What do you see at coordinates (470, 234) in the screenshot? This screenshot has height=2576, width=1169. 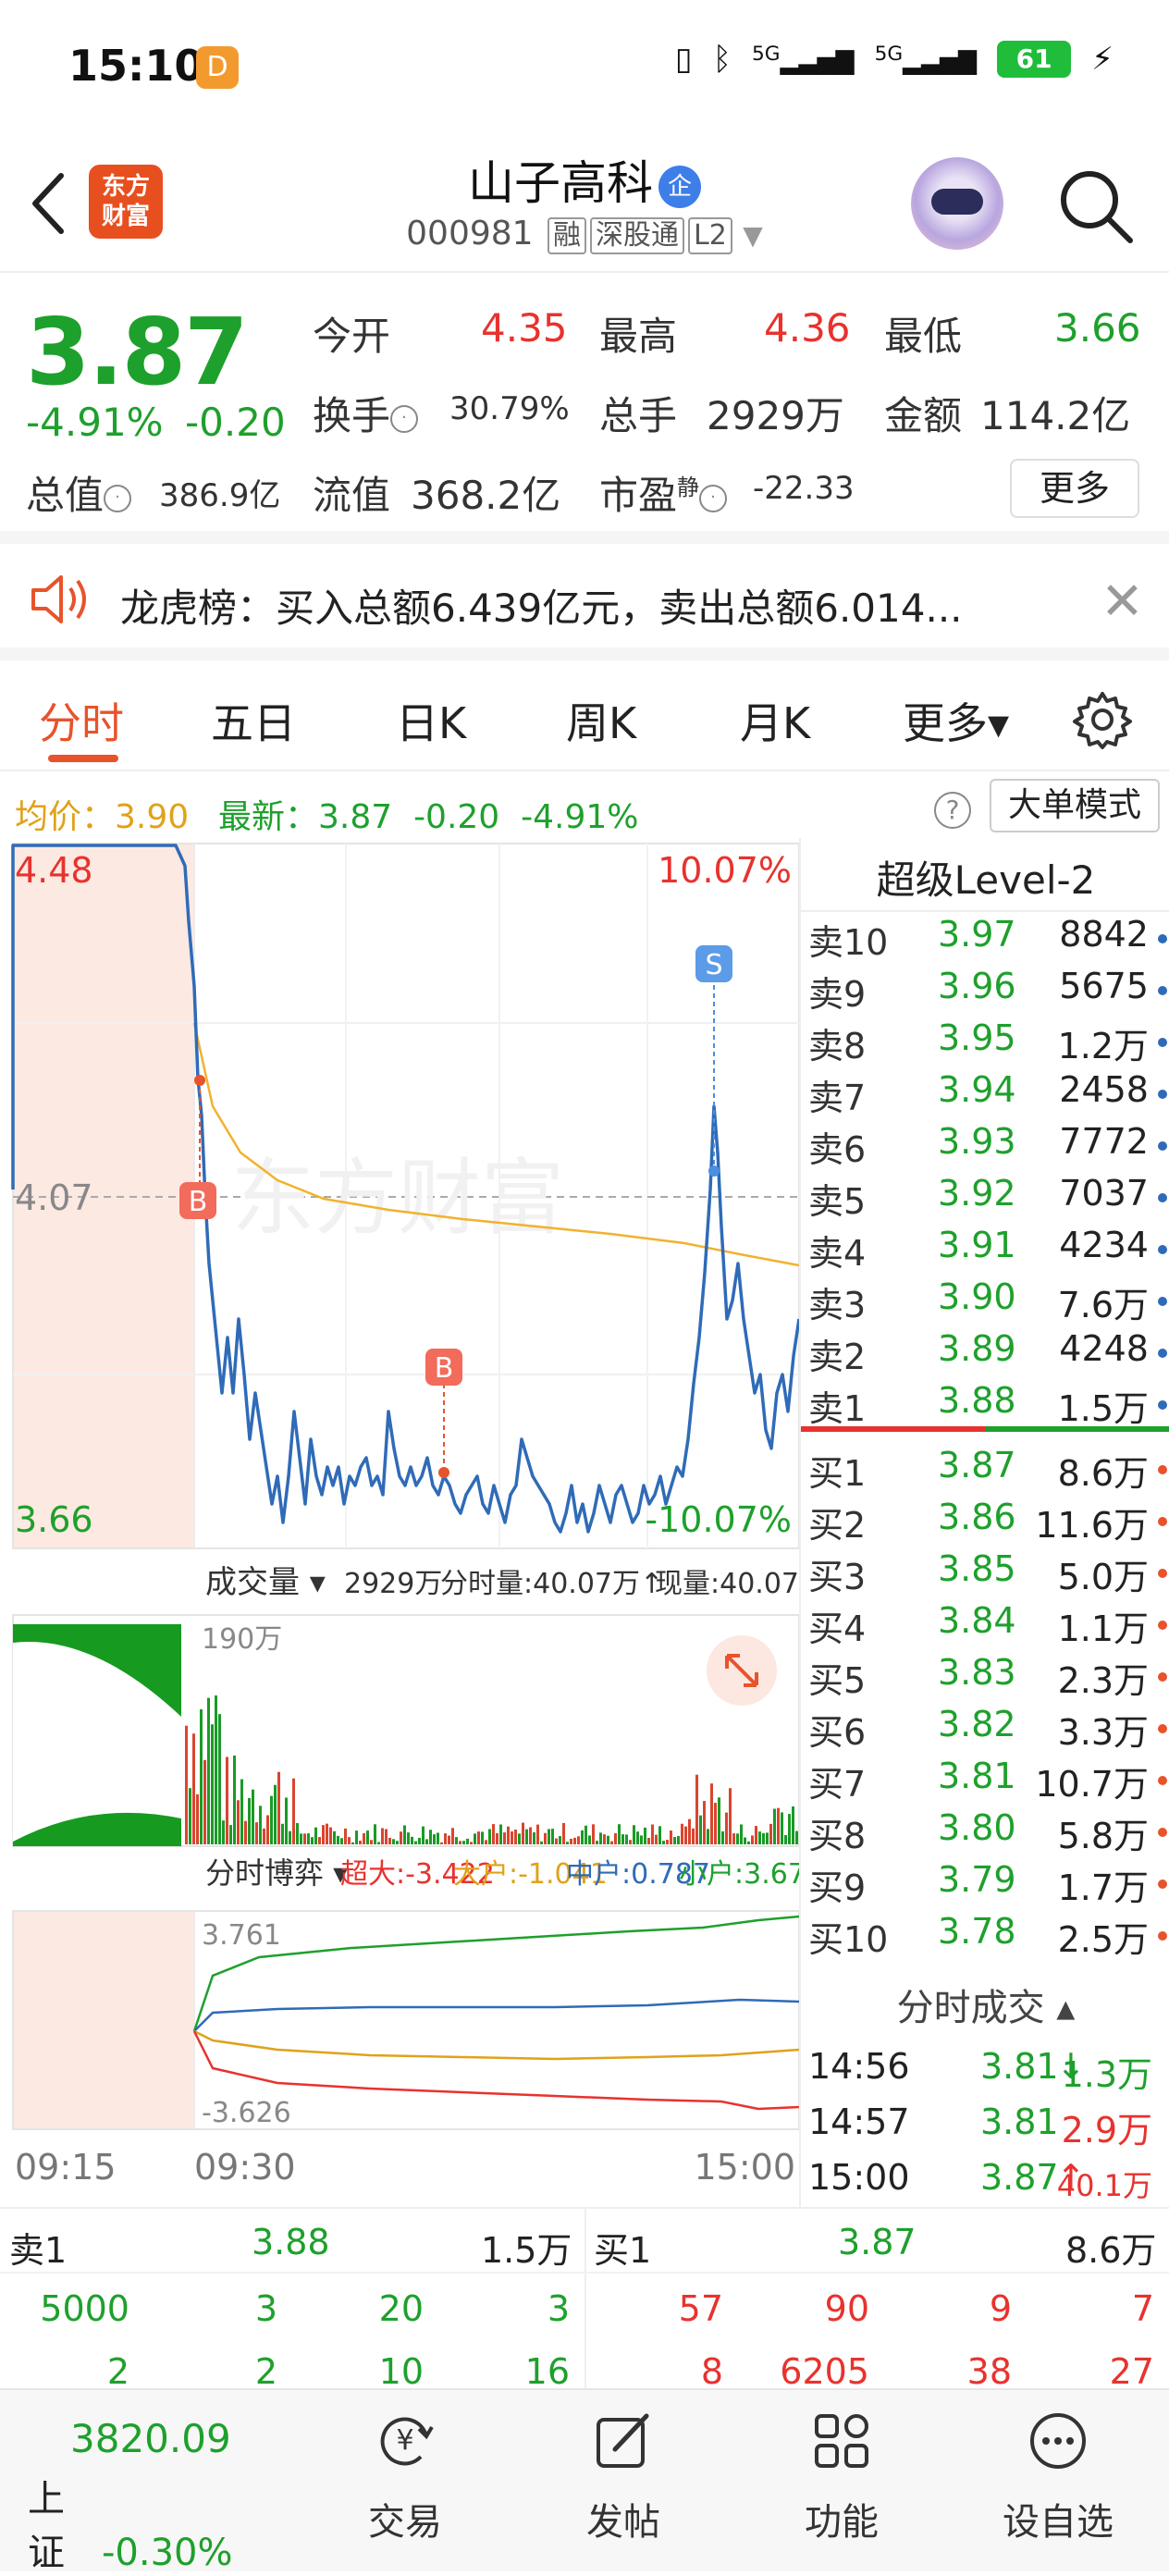 I see `stock-code: 000981` at bounding box center [470, 234].